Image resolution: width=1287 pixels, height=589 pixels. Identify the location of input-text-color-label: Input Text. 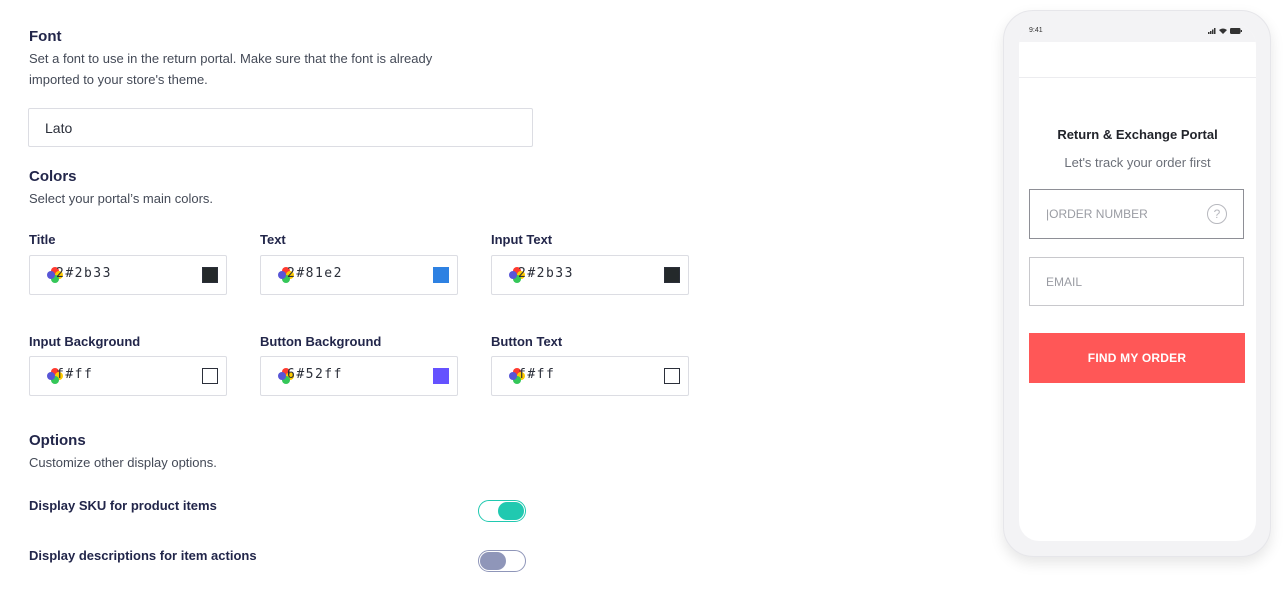
(522, 239).